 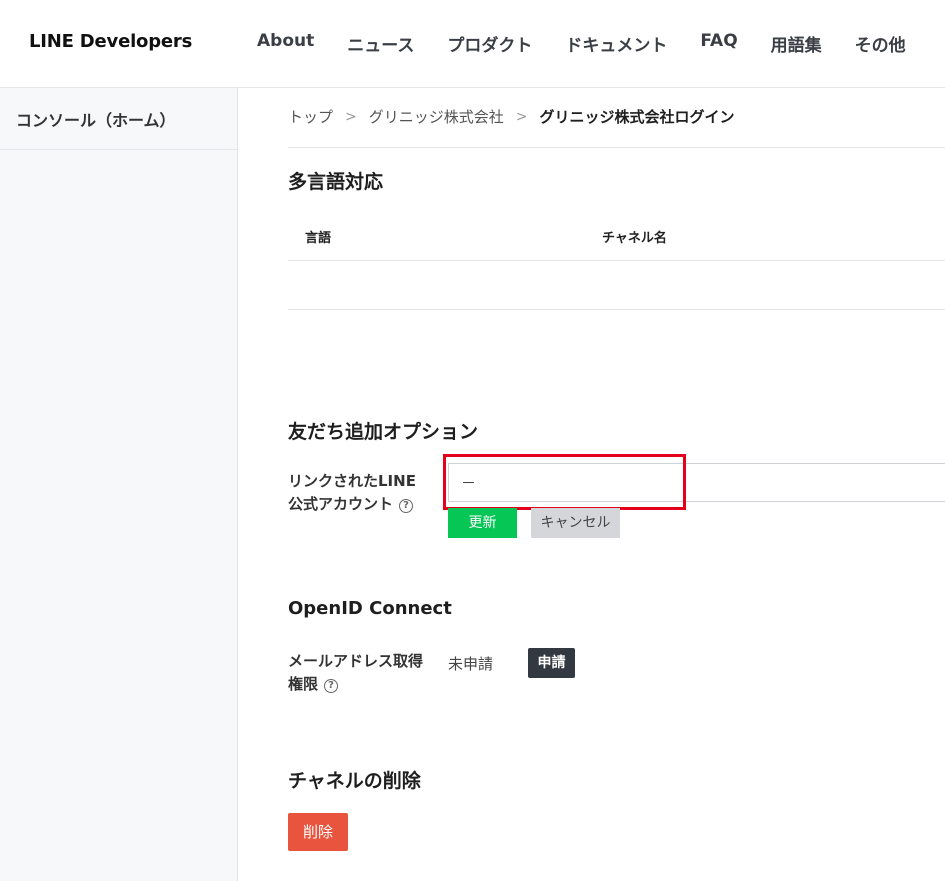 I want to click on breadcrumb-company: グリニッジ株式会社, so click(x=436, y=116).